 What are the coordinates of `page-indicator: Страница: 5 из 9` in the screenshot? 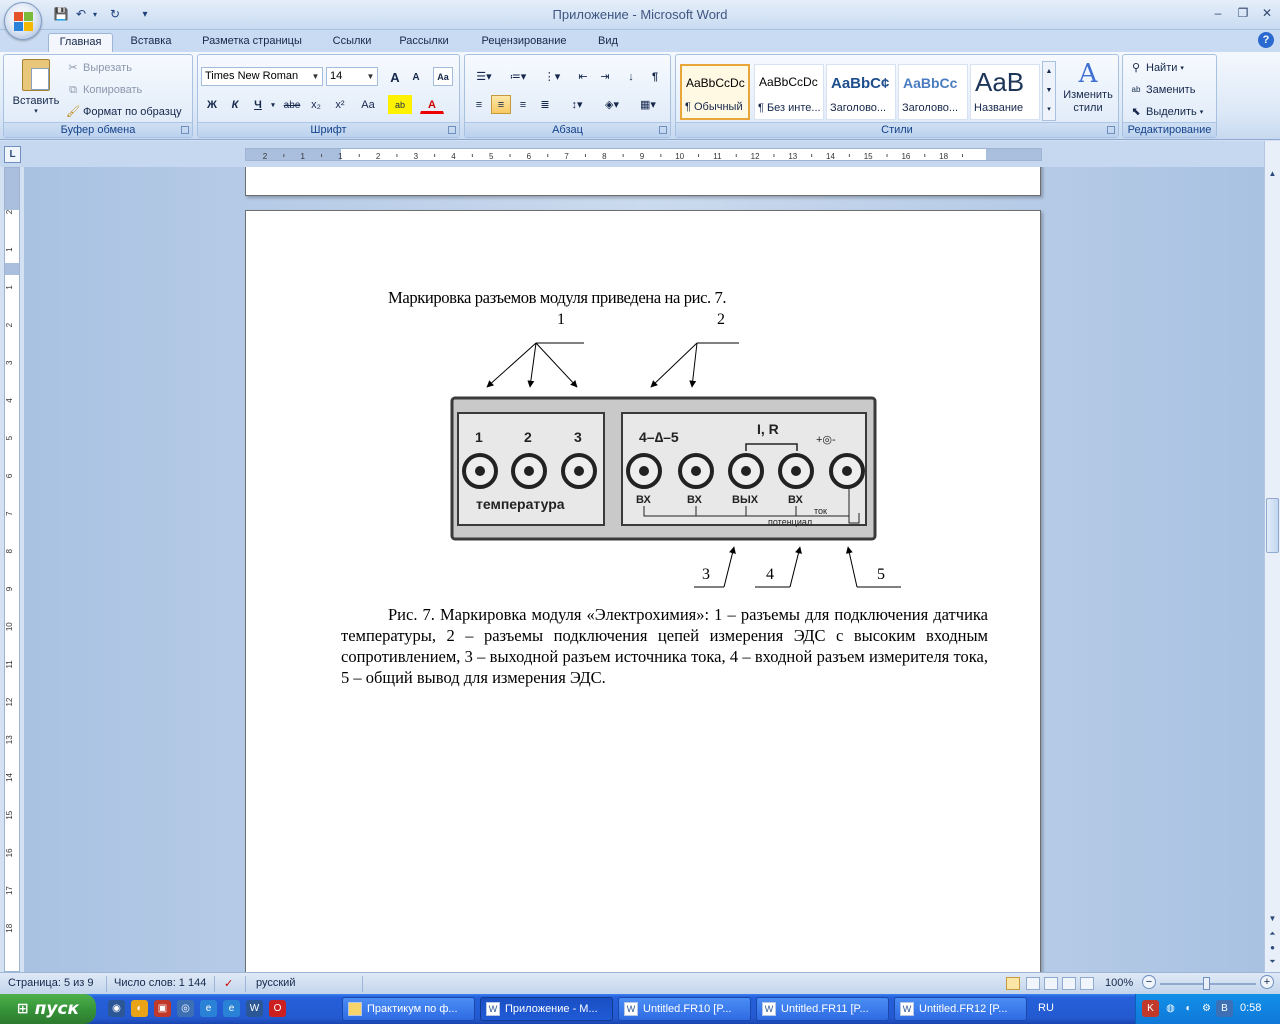 It's located at (51, 983).